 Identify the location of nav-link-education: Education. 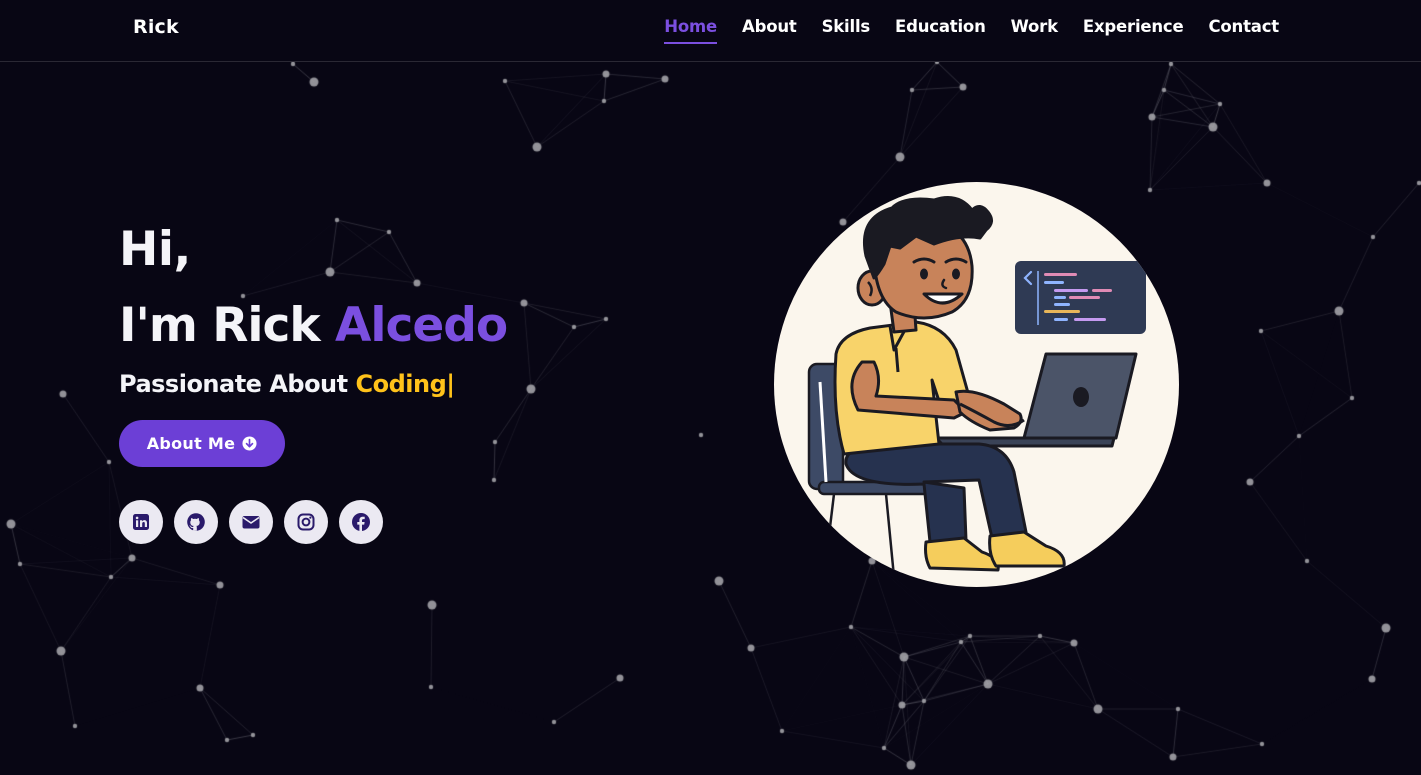
(940, 28).